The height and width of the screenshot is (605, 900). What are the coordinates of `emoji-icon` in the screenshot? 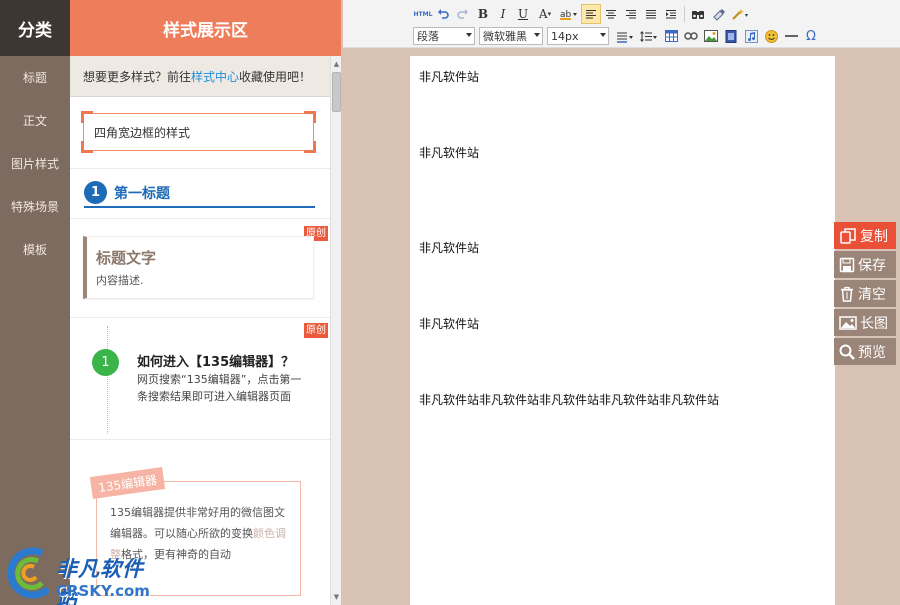 It's located at (771, 36).